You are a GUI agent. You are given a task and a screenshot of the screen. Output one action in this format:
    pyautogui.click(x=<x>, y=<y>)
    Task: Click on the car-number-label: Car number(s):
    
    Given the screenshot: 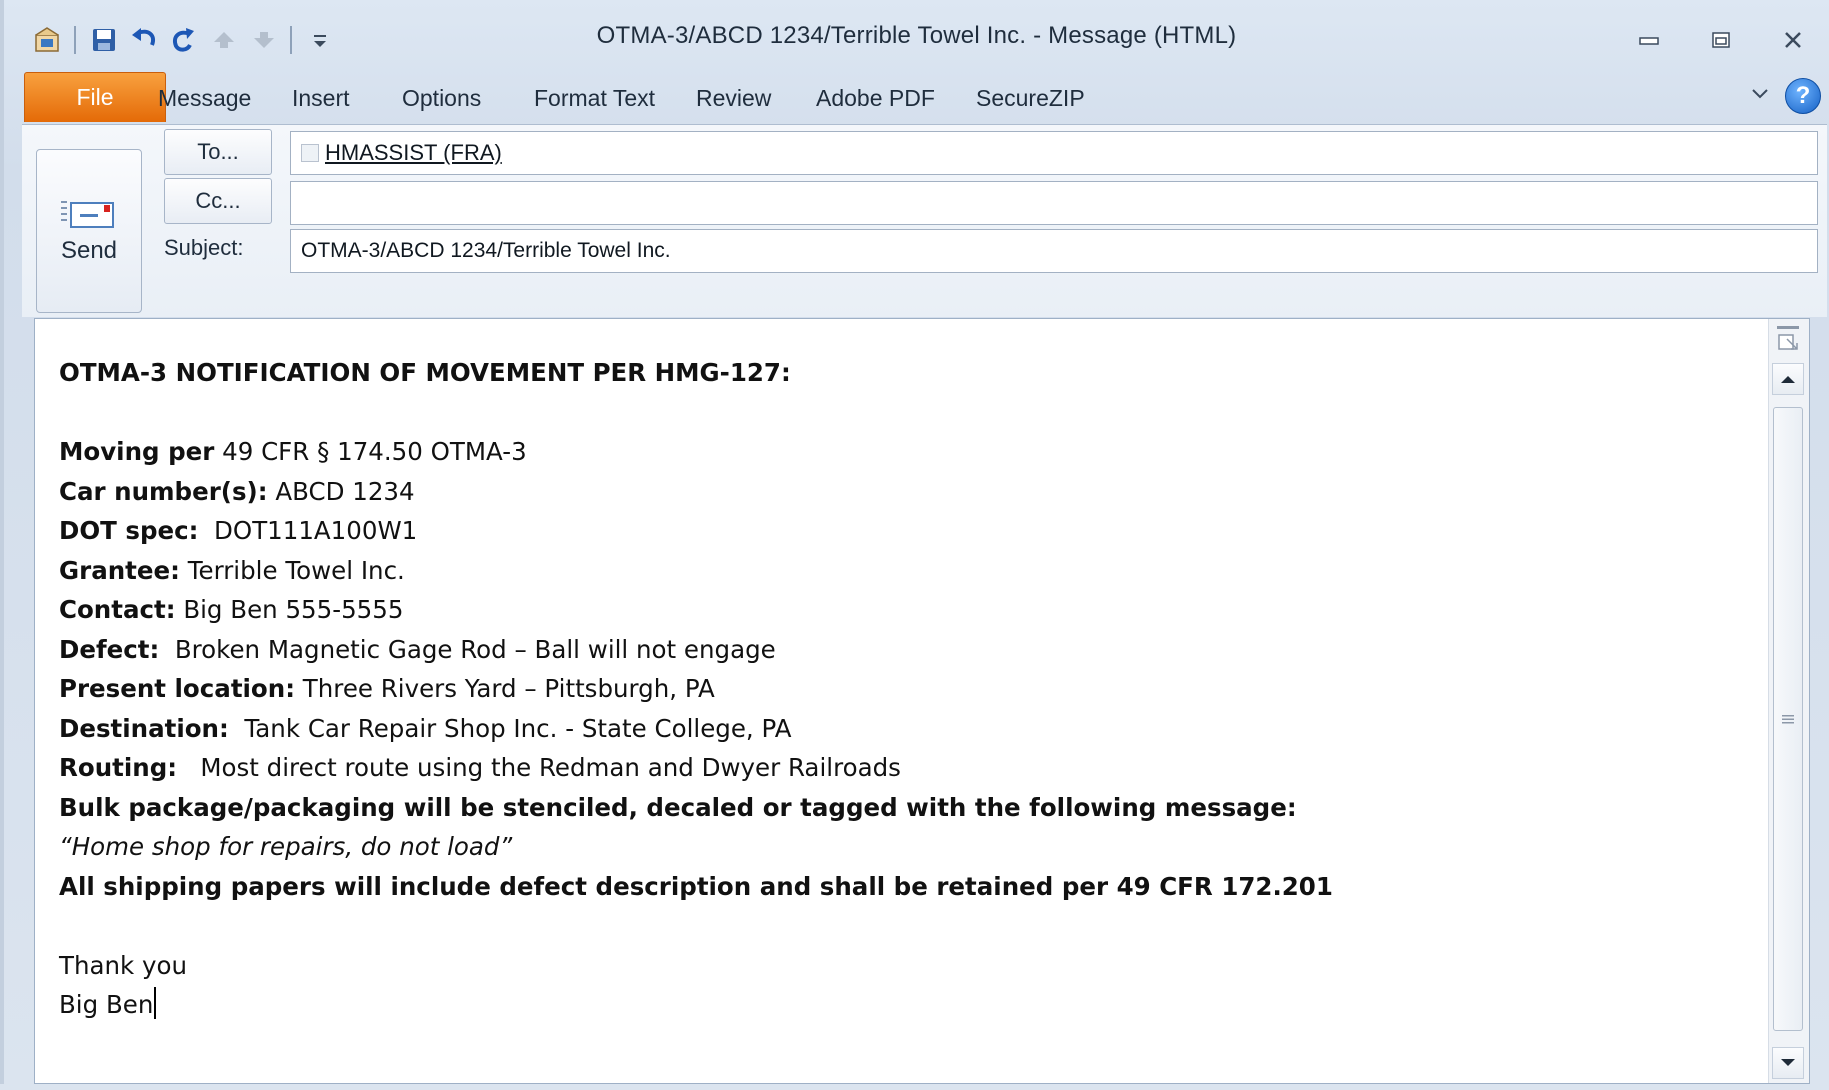 What is the action you would take?
    pyautogui.click(x=163, y=491)
    